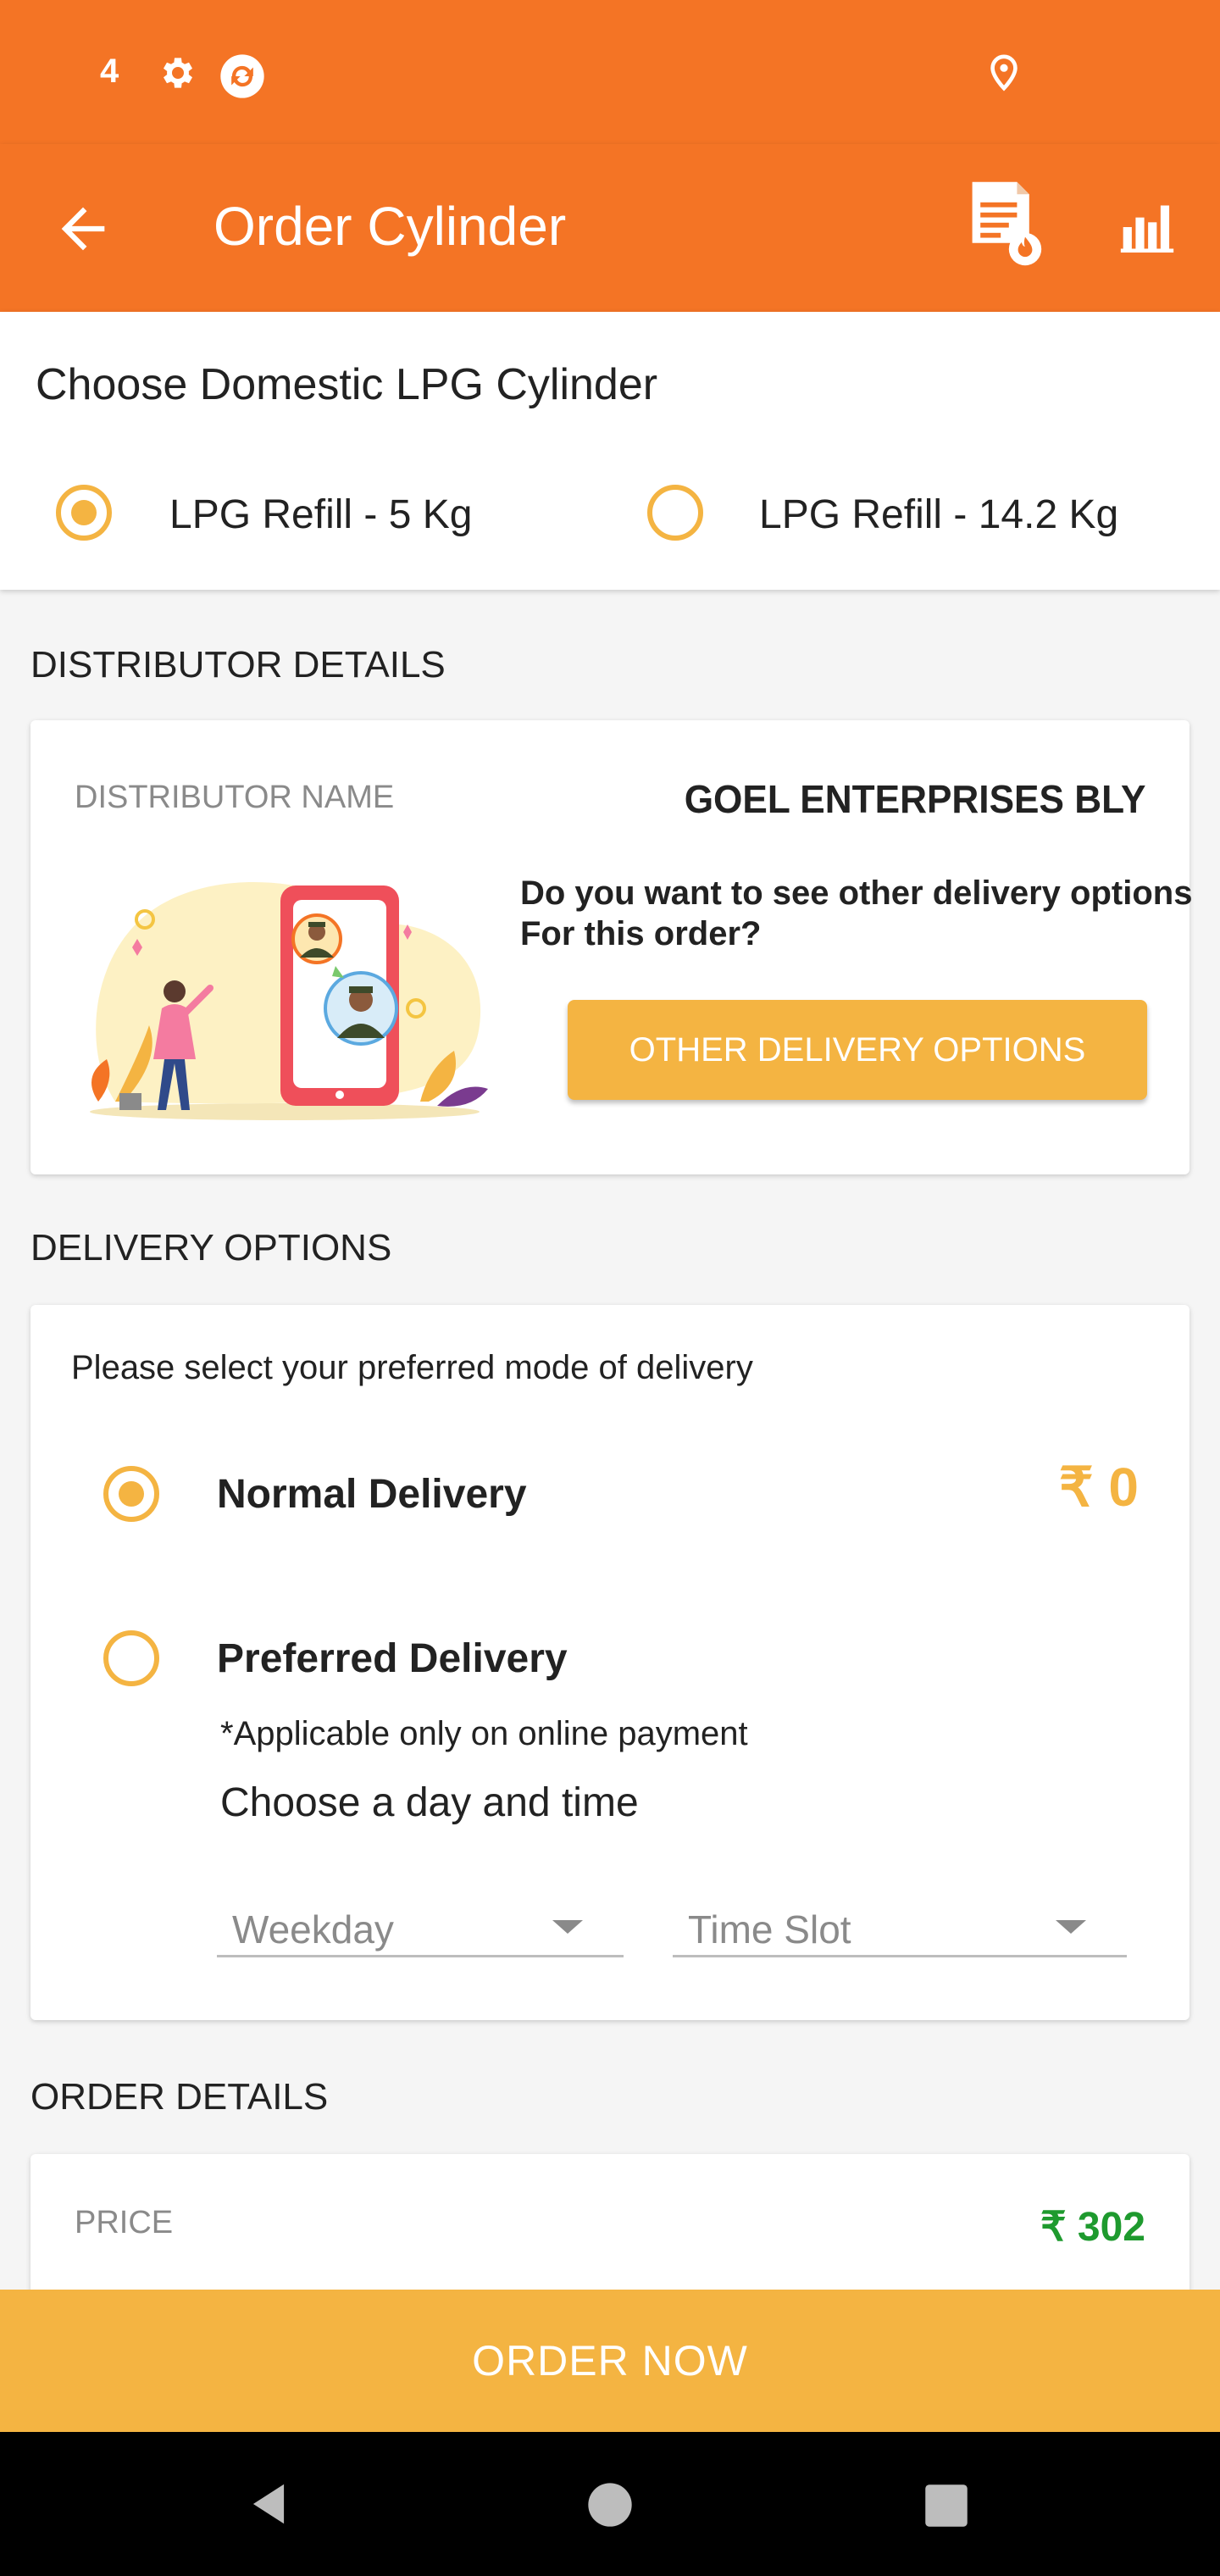 This screenshot has width=1220, height=2576. I want to click on distributor-section-header: DISTRIBUTOR DETAILS, so click(238, 665).